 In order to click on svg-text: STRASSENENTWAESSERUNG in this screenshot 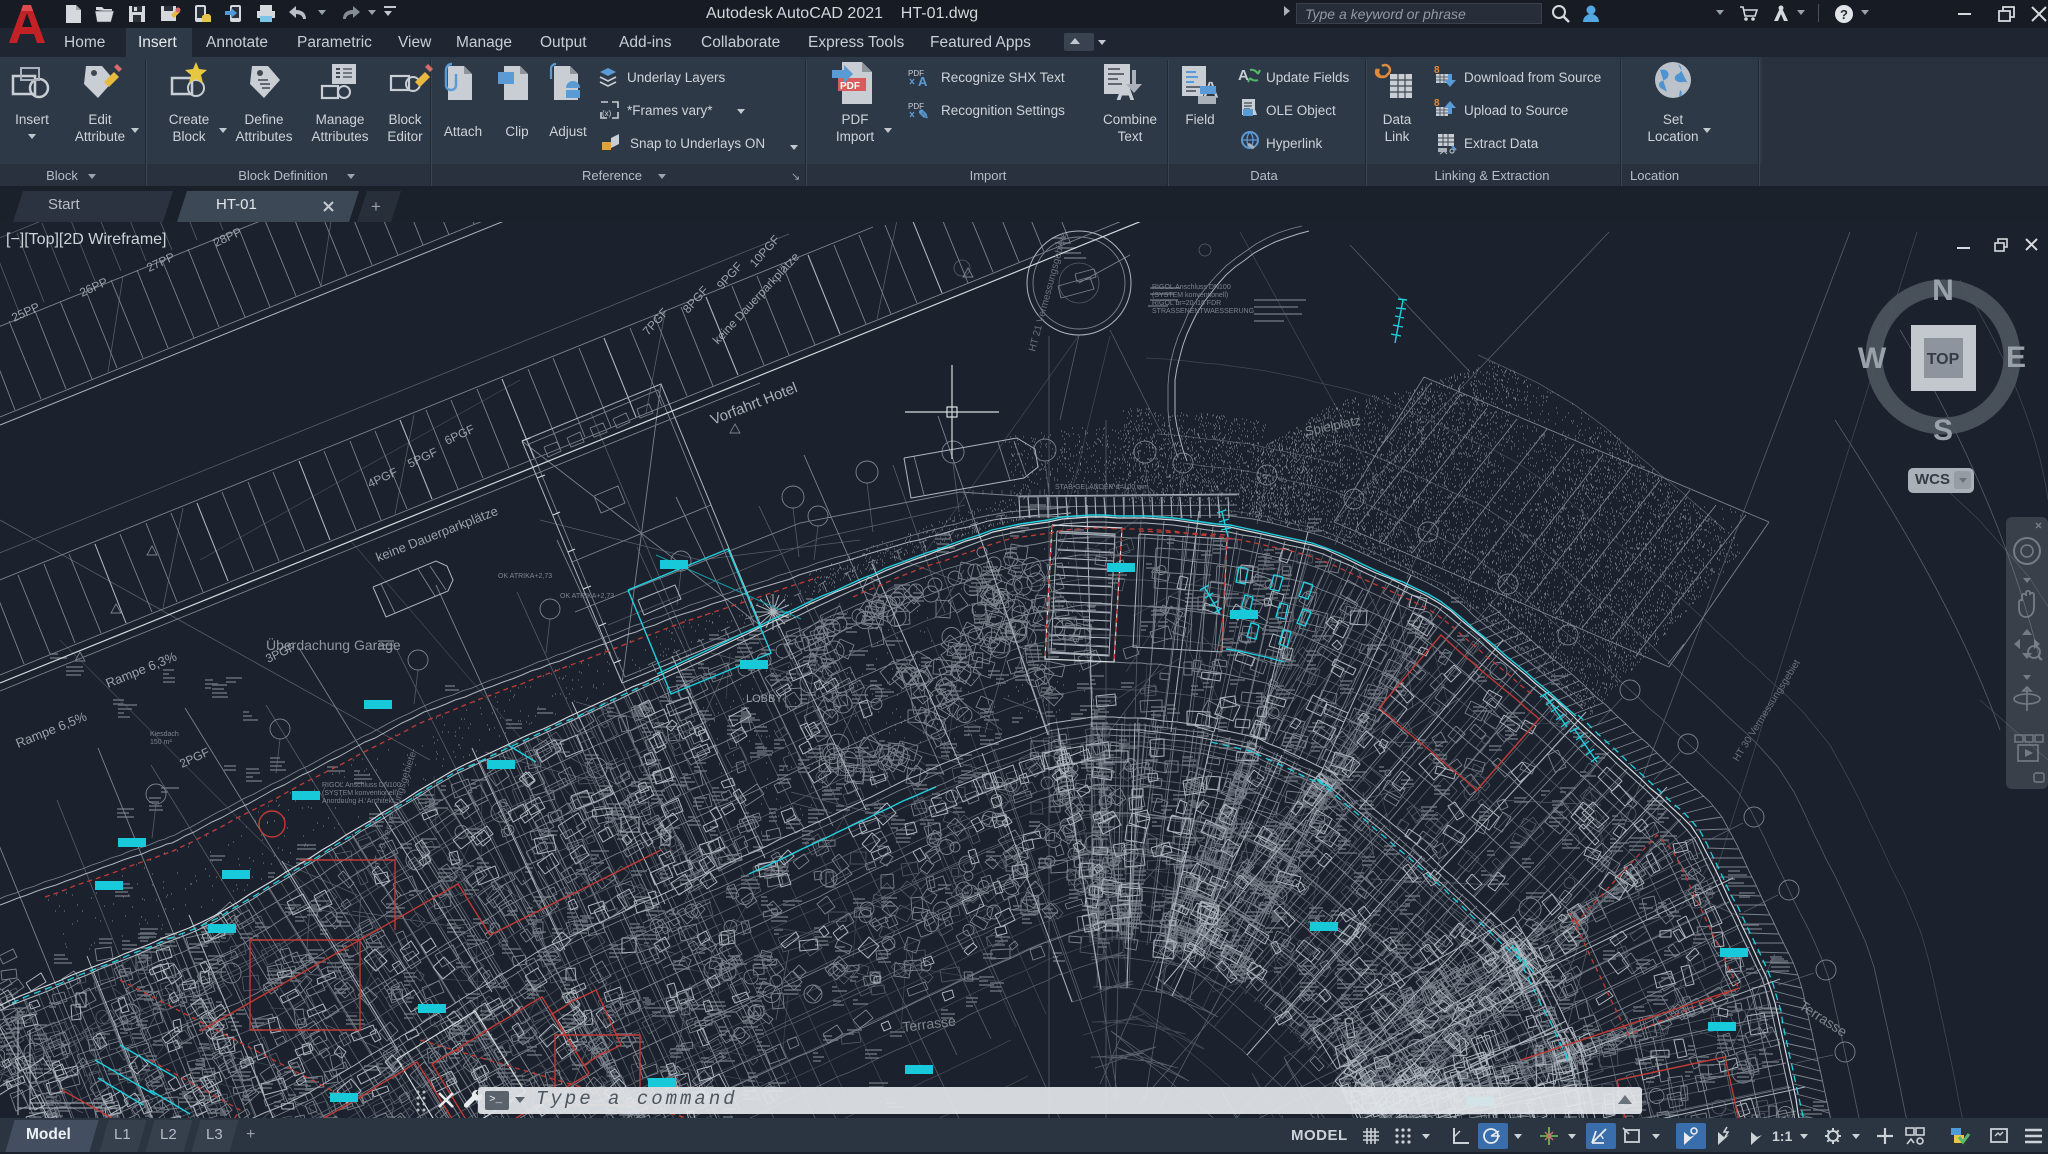, I will do `click(1203, 311)`.